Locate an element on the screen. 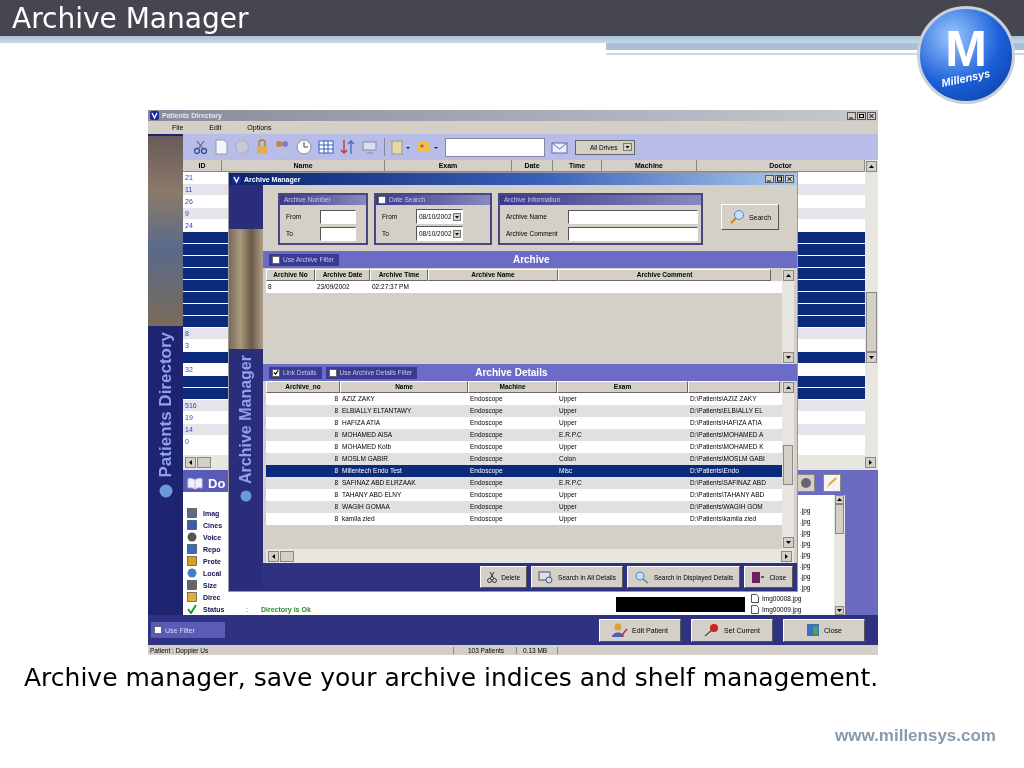 This screenshot has width=1024, height=768. search-field is located at coordinates (495, 147).